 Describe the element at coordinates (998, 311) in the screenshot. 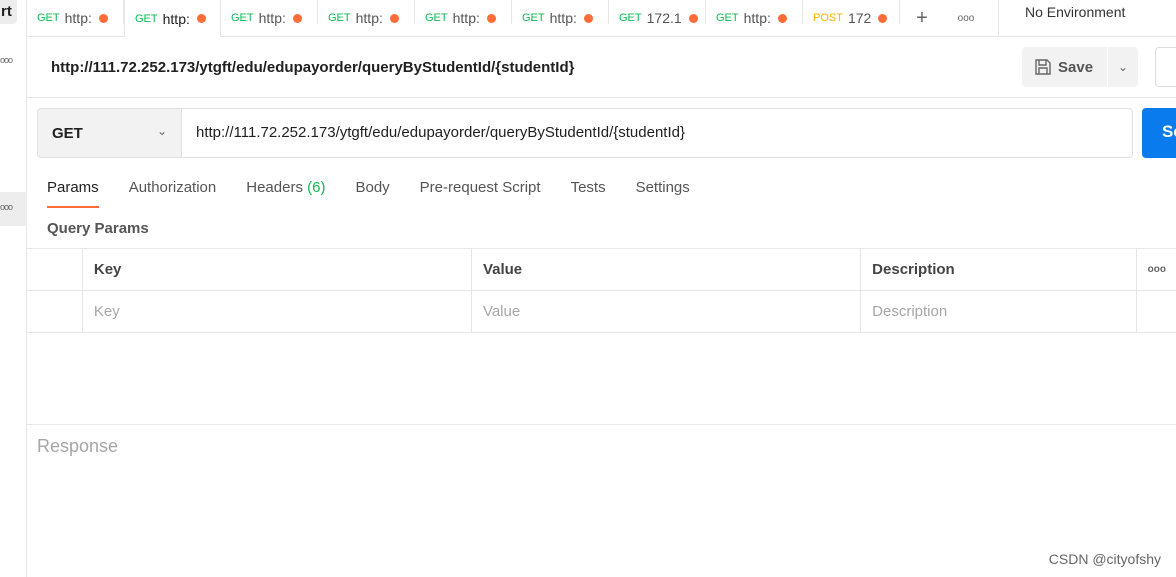

I see `description-input: Description` at that location.